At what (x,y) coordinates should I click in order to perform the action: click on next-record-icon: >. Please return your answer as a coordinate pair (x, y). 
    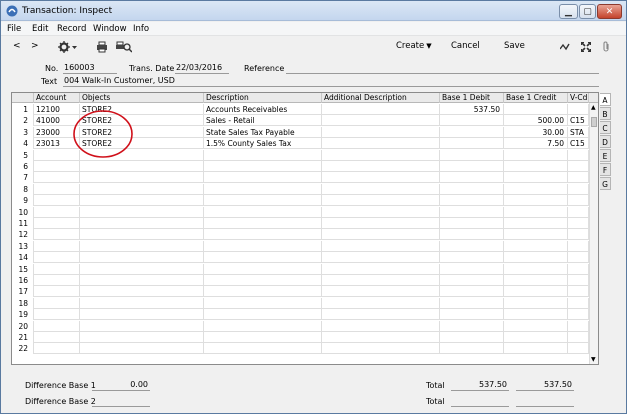
    Looking at the image, I should click on (35, 46).